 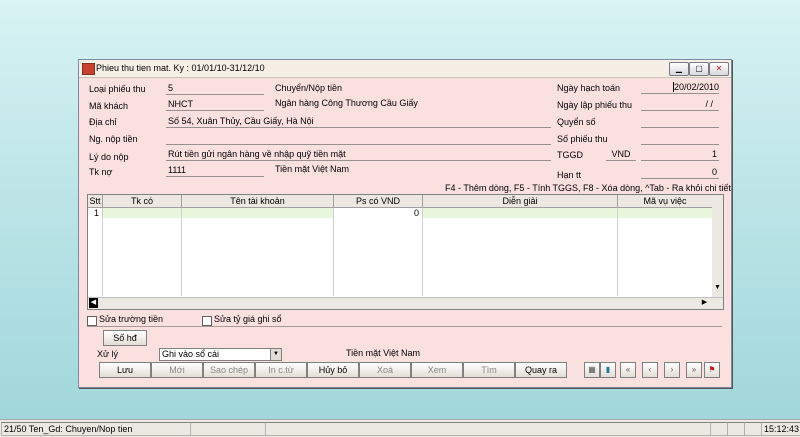 What do you see at coordinates (570, 155) in the screenshot?
I see `tggd-label: TGGD` at bounding box center [570, 155].